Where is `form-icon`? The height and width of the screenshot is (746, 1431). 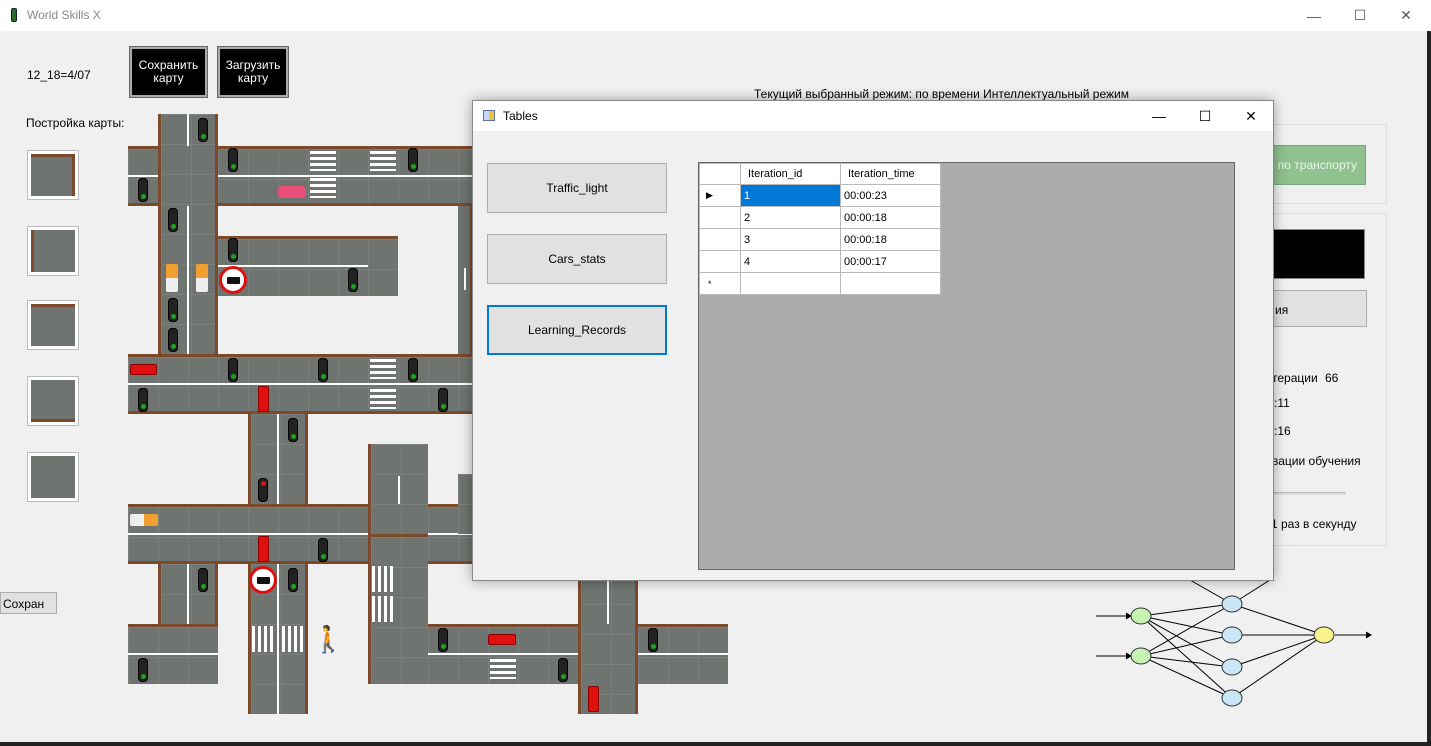
form-icon is located at coordinates (489, 115).